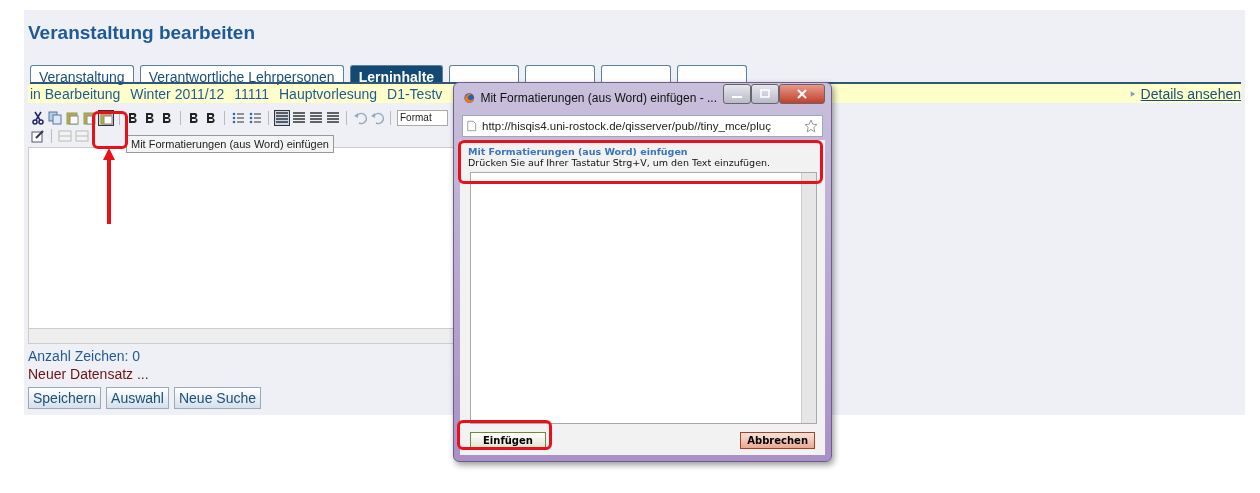 The image size is (1260, 493). What do you see at coordinates (620, 162) in the screenshot?
I see `dialog-instruction: Drücken Sie auf Ihrer Tastatur Strg+V, um den Text einzufügen.` at bounding box center [620, 162].